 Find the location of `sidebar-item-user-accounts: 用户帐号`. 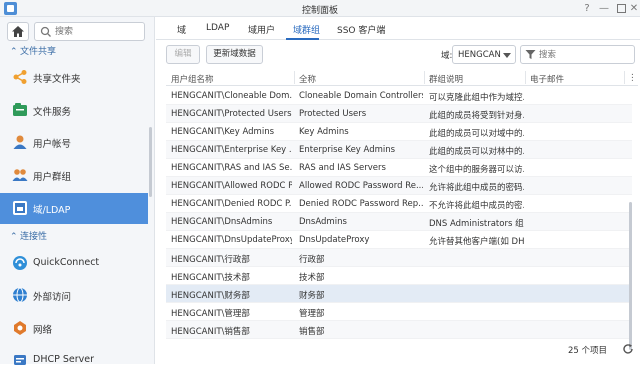

sidebar-item-user-accounts: 用户帐号 is located at coordinates (74, 142).